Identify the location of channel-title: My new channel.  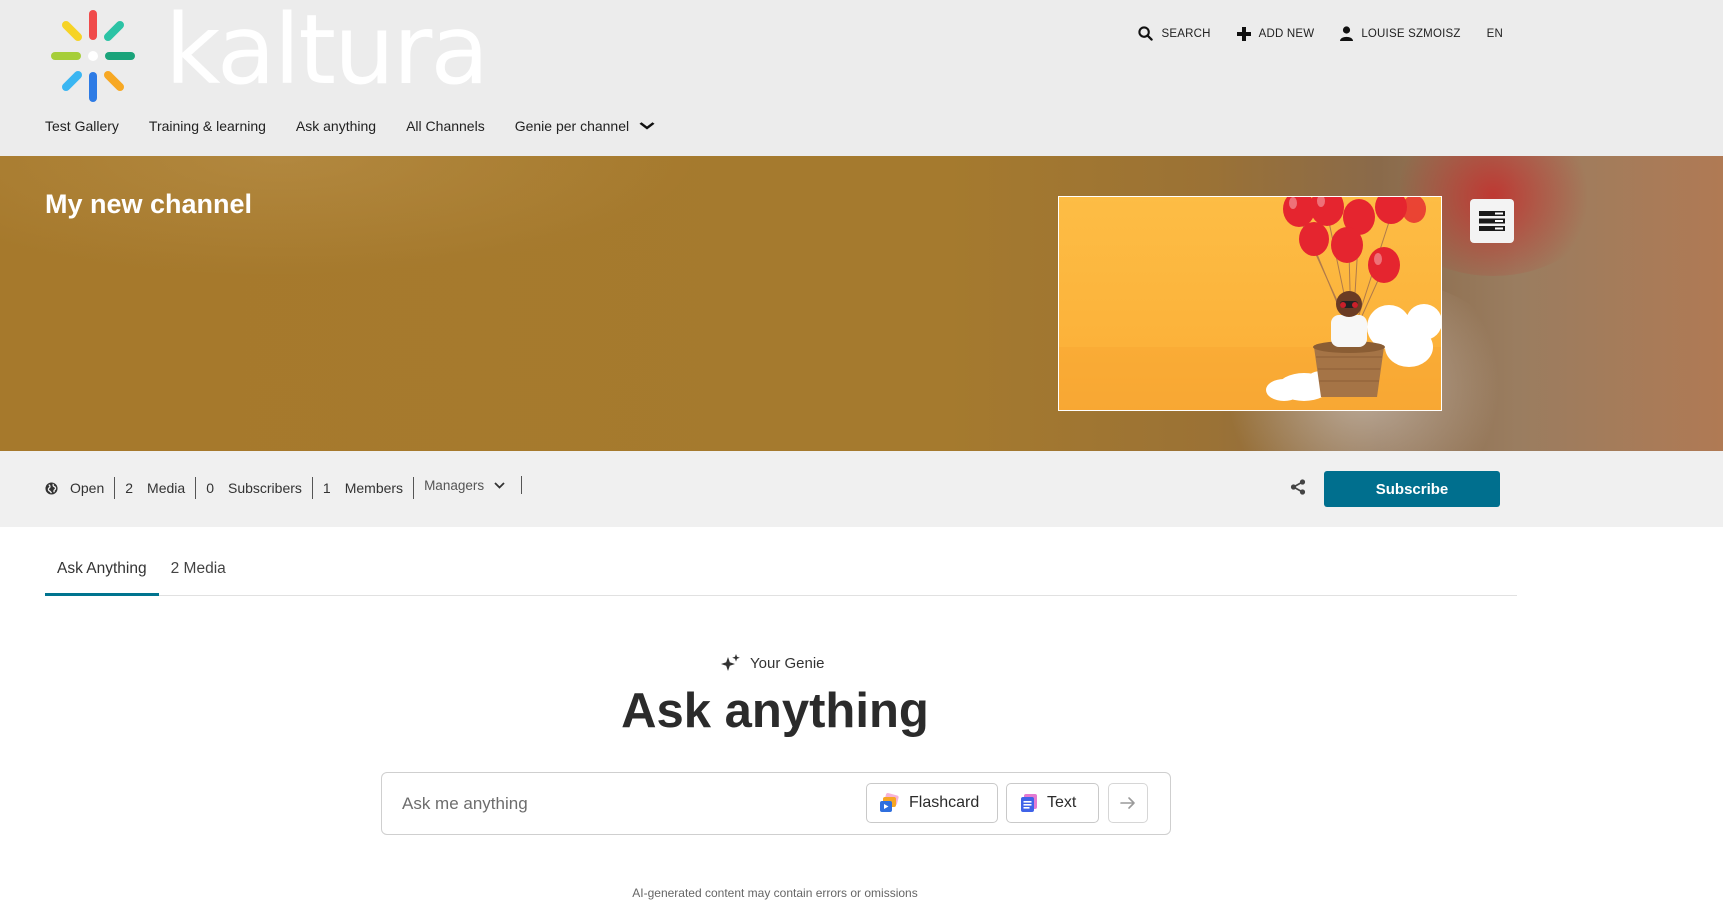
(149, 204).